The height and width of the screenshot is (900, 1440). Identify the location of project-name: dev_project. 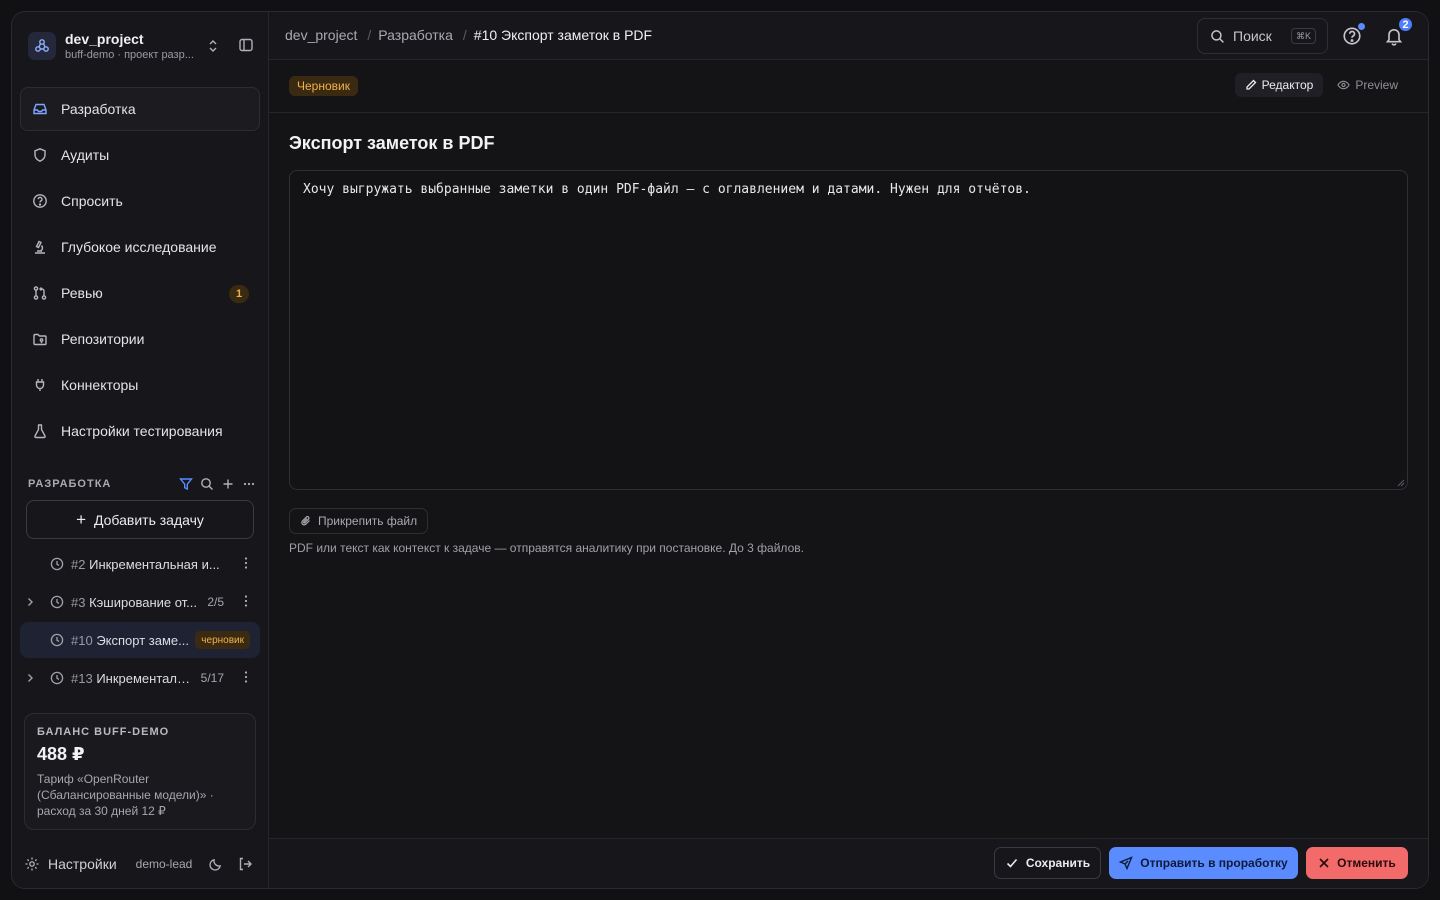
(104, 38).